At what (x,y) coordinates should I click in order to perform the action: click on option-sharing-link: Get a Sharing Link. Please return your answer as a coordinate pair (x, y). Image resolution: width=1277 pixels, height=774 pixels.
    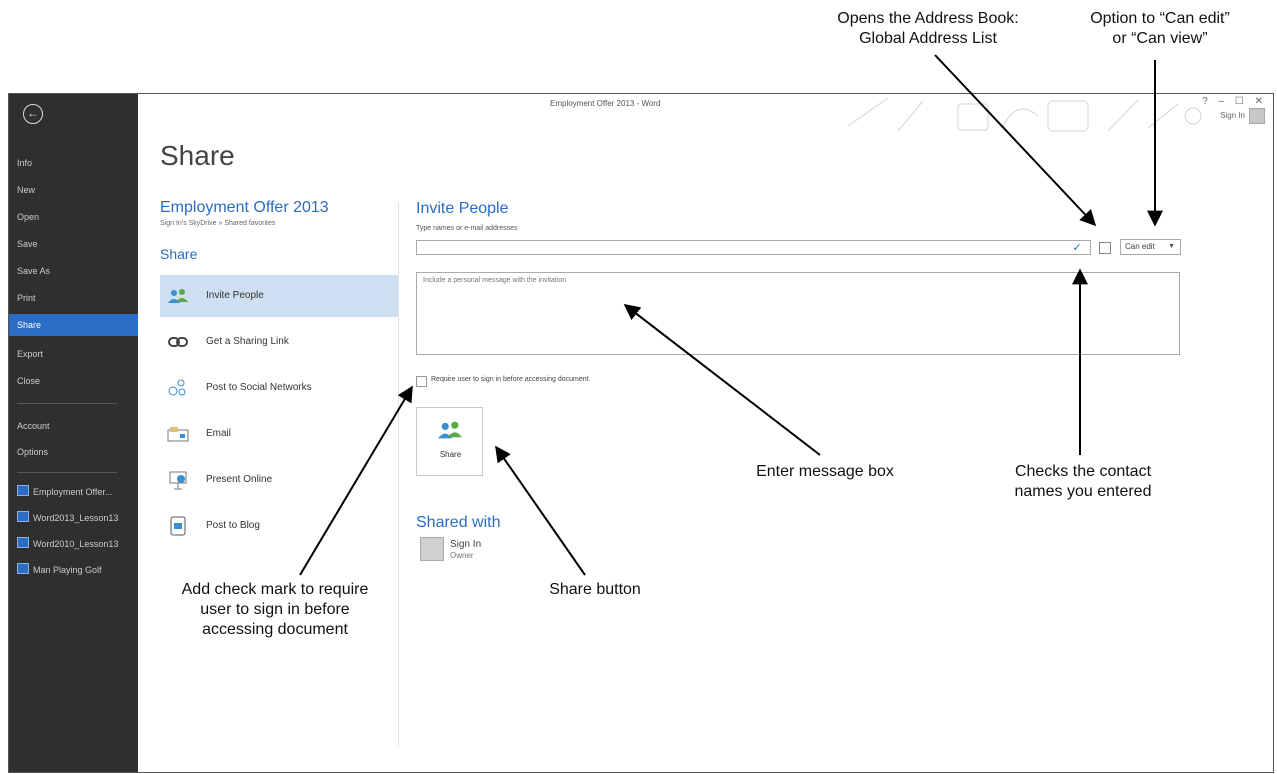
    Looking at the image, I should click on (279, 342).